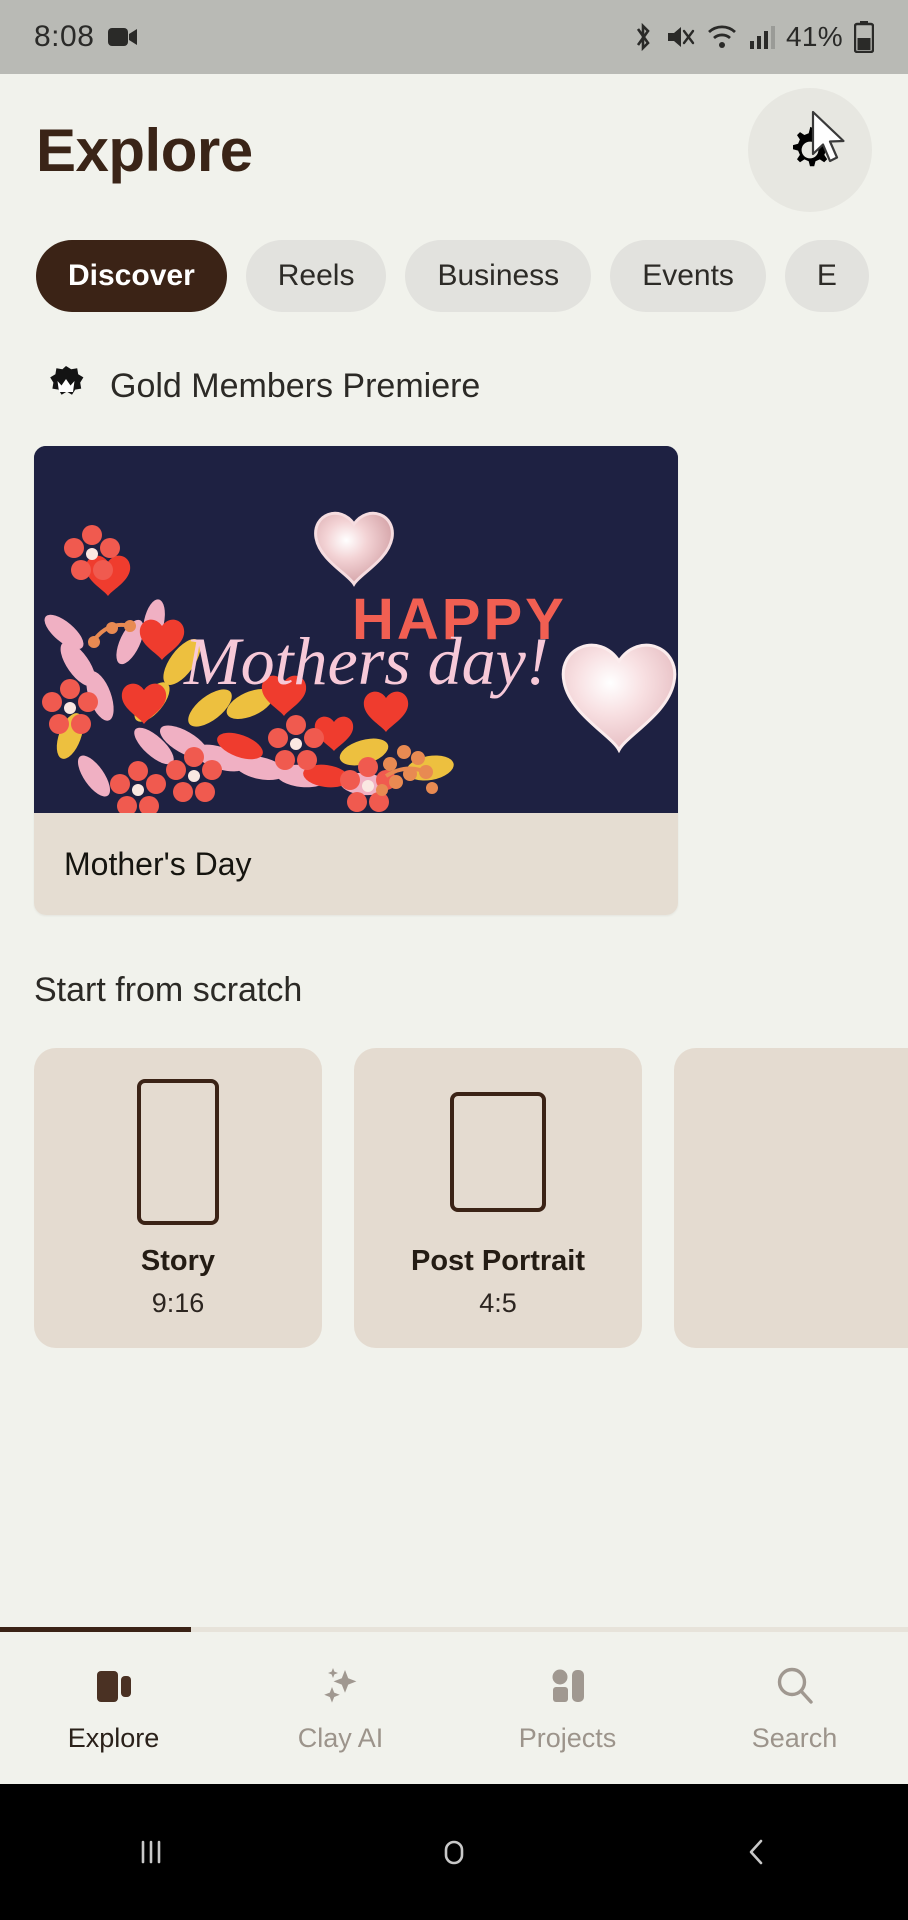 This screenshot has height=1920, width=908. Describe the element at coordinates (131, 276) in the screenshot. I see `chip-discover: Discover` at that location.